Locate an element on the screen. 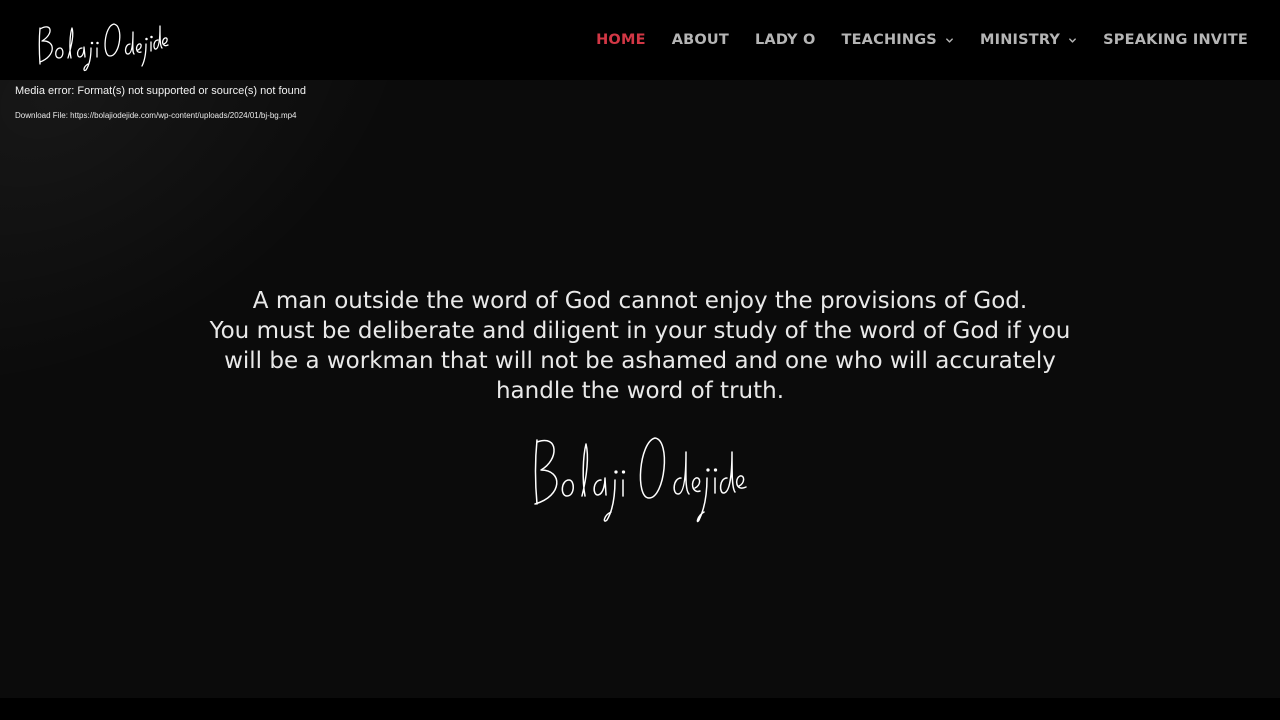 The width and height of the screenshot is (1280, 720). nav-teachings-label: TEACHINGS is located at coordinates (889, 40).